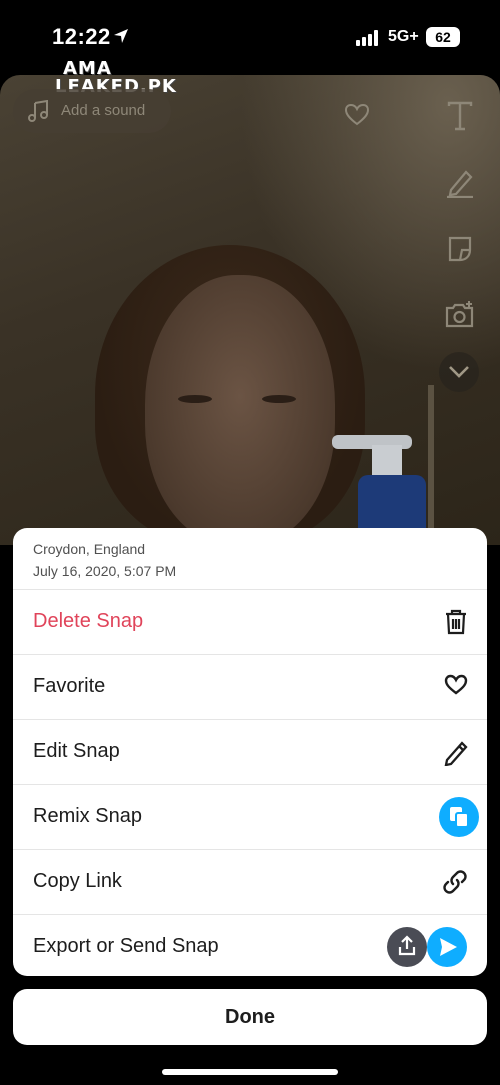  I want to click on delete-snap-button: Delete Snap, so click(250, 622).